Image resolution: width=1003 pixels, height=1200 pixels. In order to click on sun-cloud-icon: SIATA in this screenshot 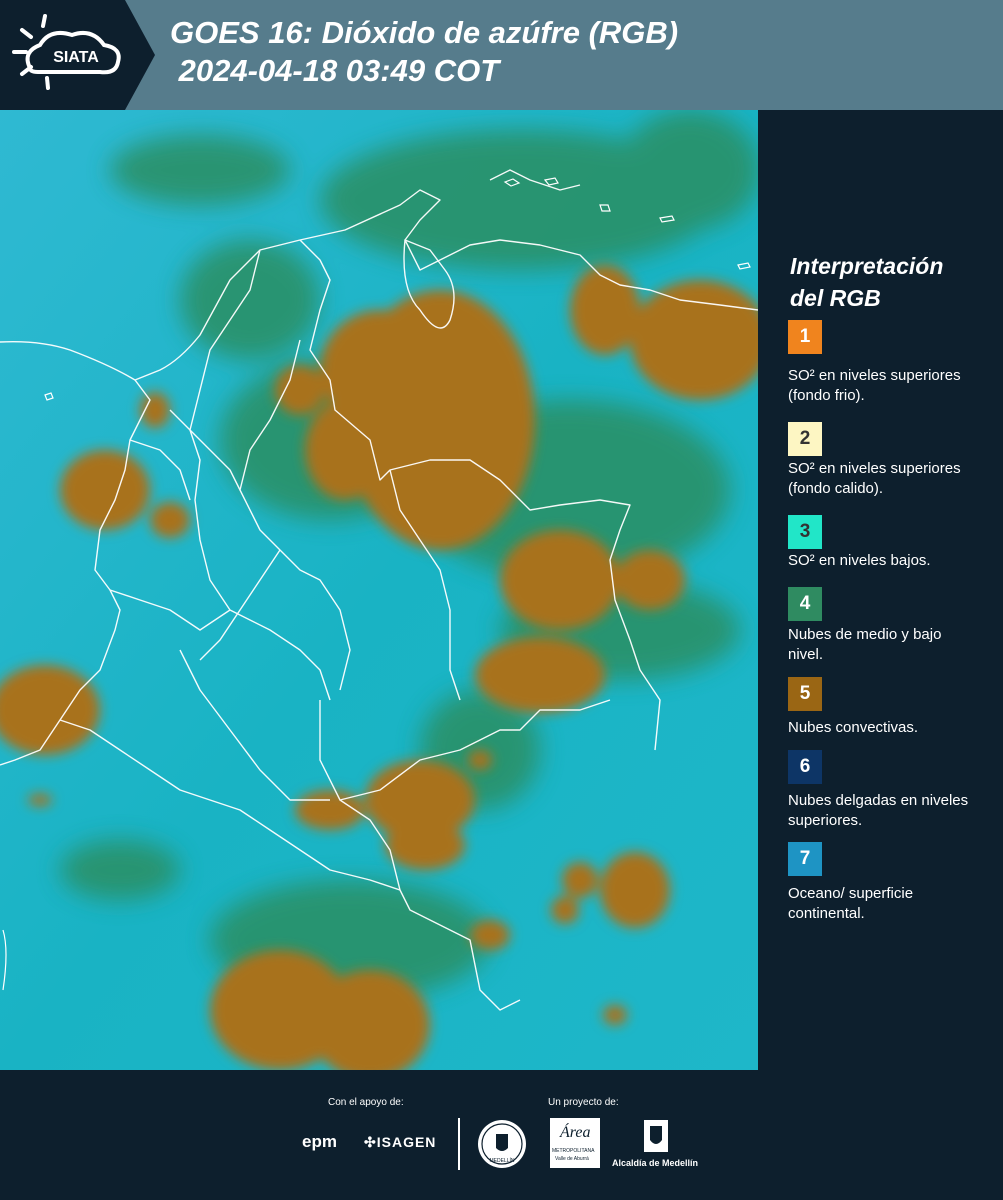, I will do `click(66, 52)`.